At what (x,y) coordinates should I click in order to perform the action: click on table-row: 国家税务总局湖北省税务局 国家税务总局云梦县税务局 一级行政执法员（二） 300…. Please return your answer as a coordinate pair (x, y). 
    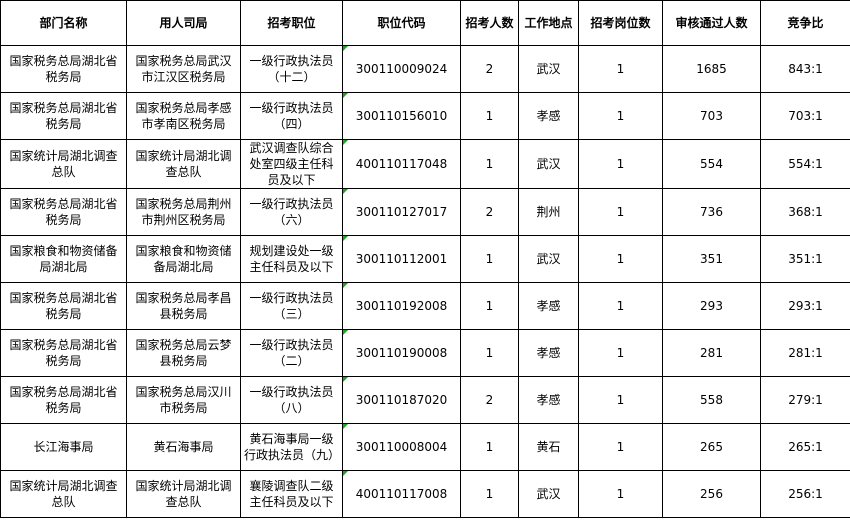
    Looking at the image, I should click on (425, 353).